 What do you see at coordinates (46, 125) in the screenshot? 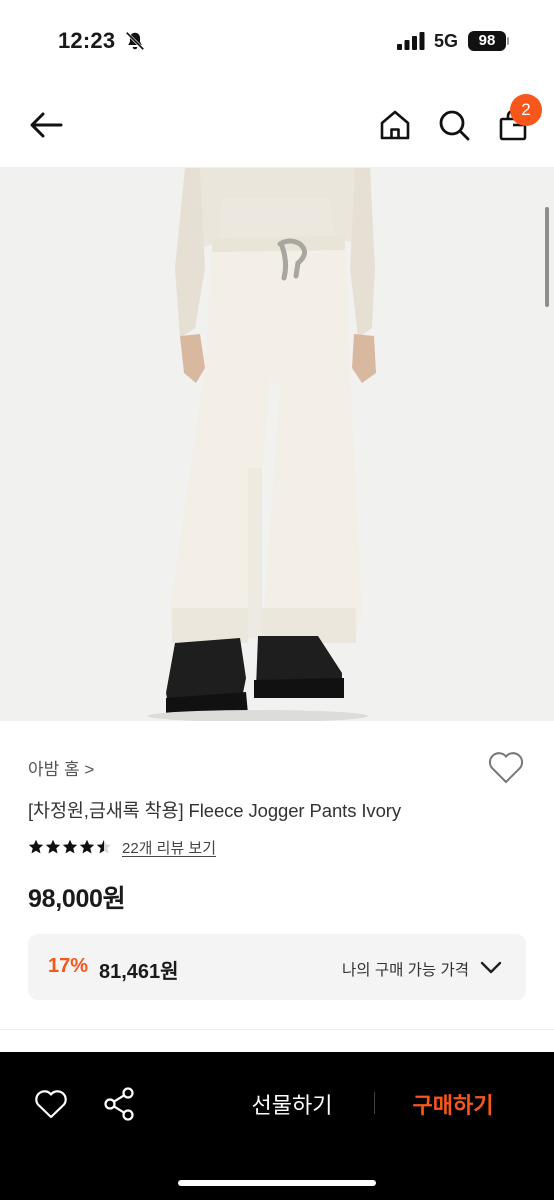
I see `back-arrow-icon` at bounding box center [46, 125].